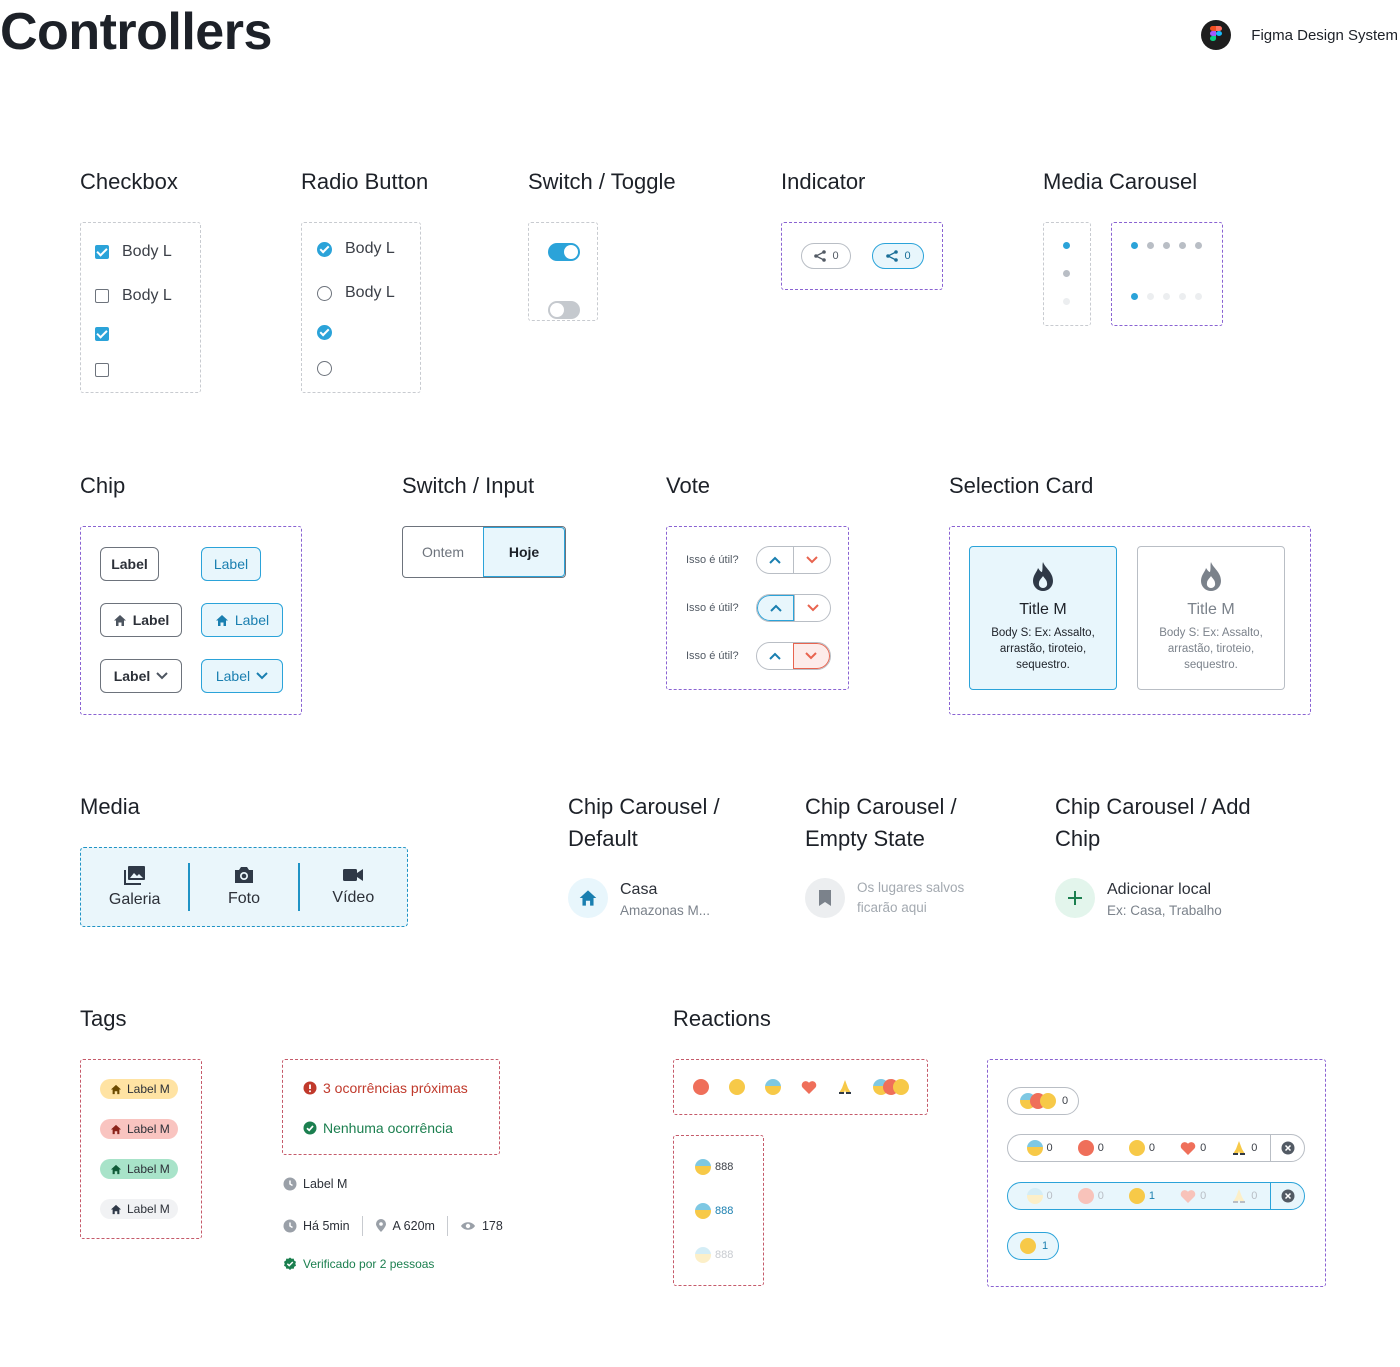 This screenshot has height=1367, width=1400. I want to click on reaction-sad-selected: 1, so click(1142, 1196).